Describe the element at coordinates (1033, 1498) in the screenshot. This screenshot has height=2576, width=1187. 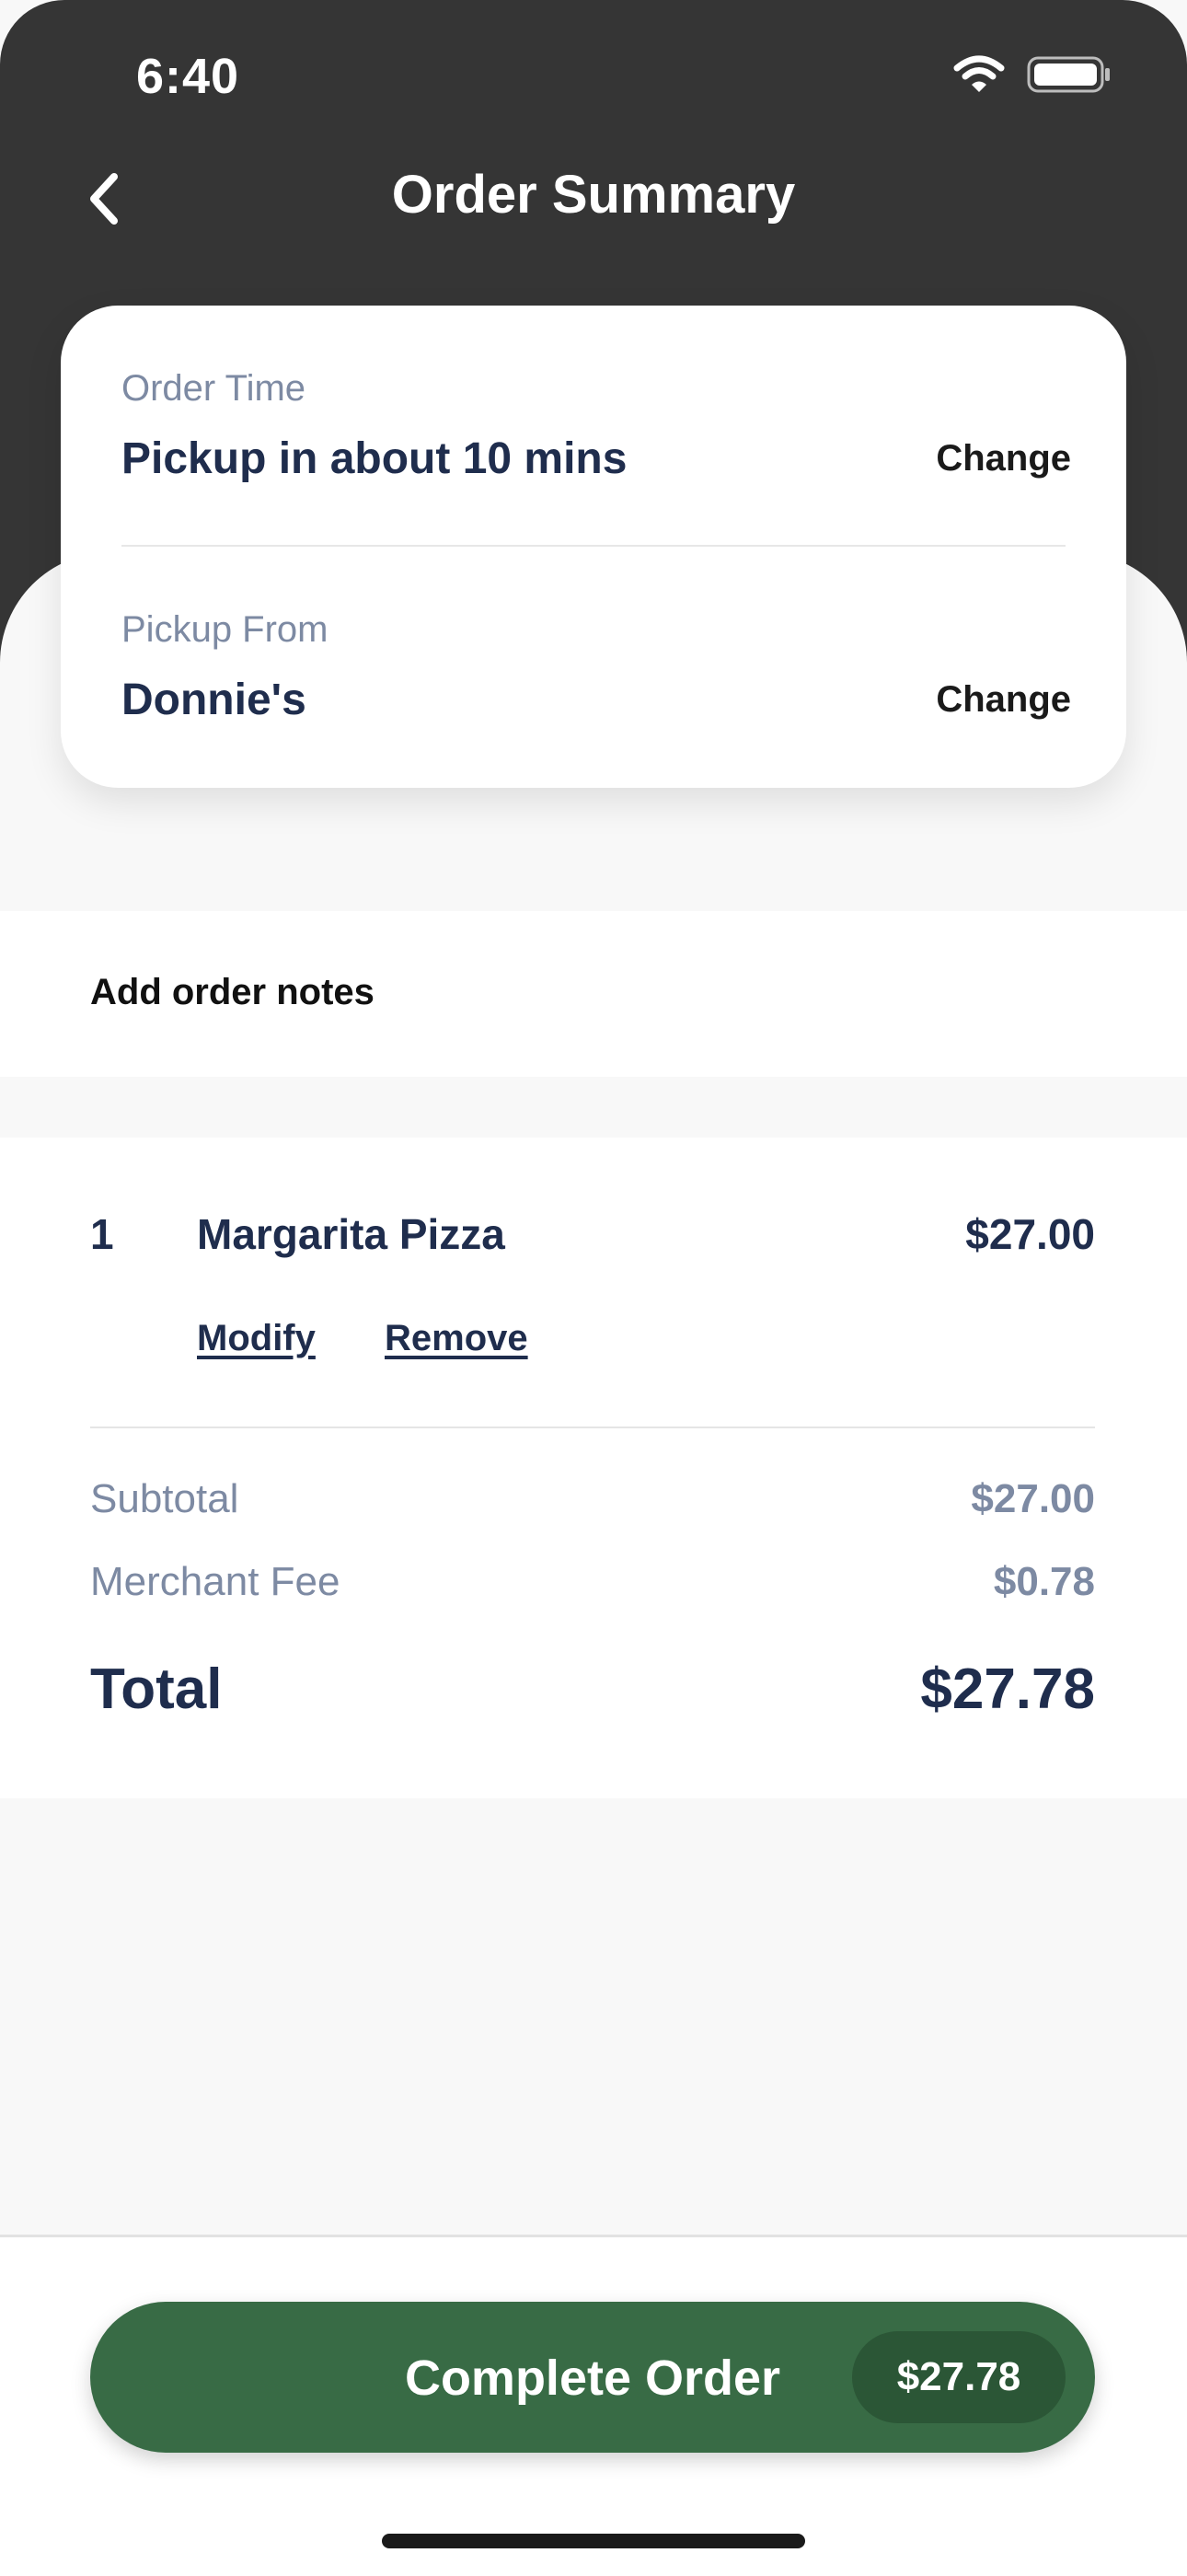
I see `subtotal-value: $27.00` at that location.